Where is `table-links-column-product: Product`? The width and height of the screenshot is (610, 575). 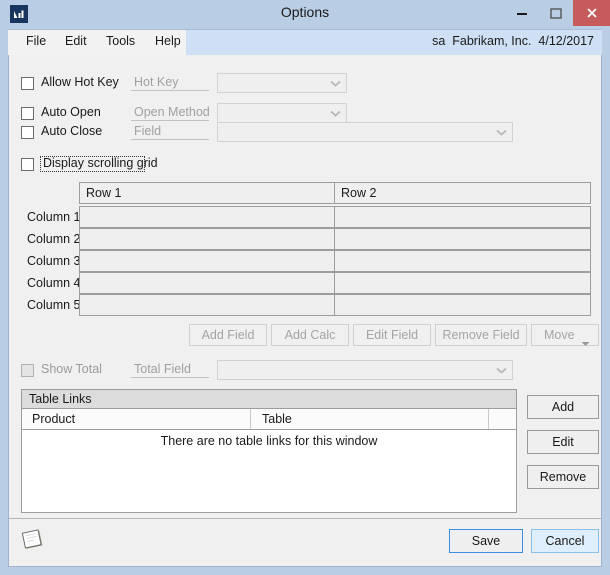 table-links-column-product: Product is located at coordinates (54, 419).